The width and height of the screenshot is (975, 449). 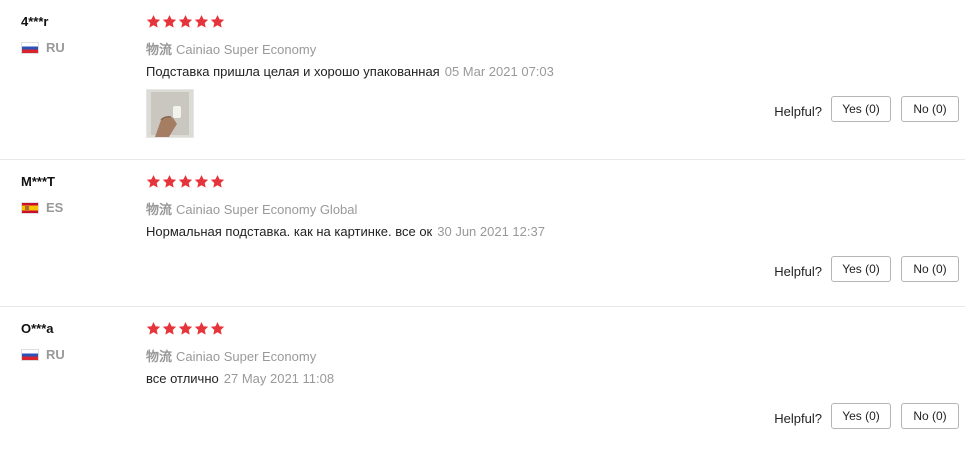 What do you see at coordinates (35, 21) in the screenshot?
I see `reviewer-name: 4***r` at bounding box center [35, 21].